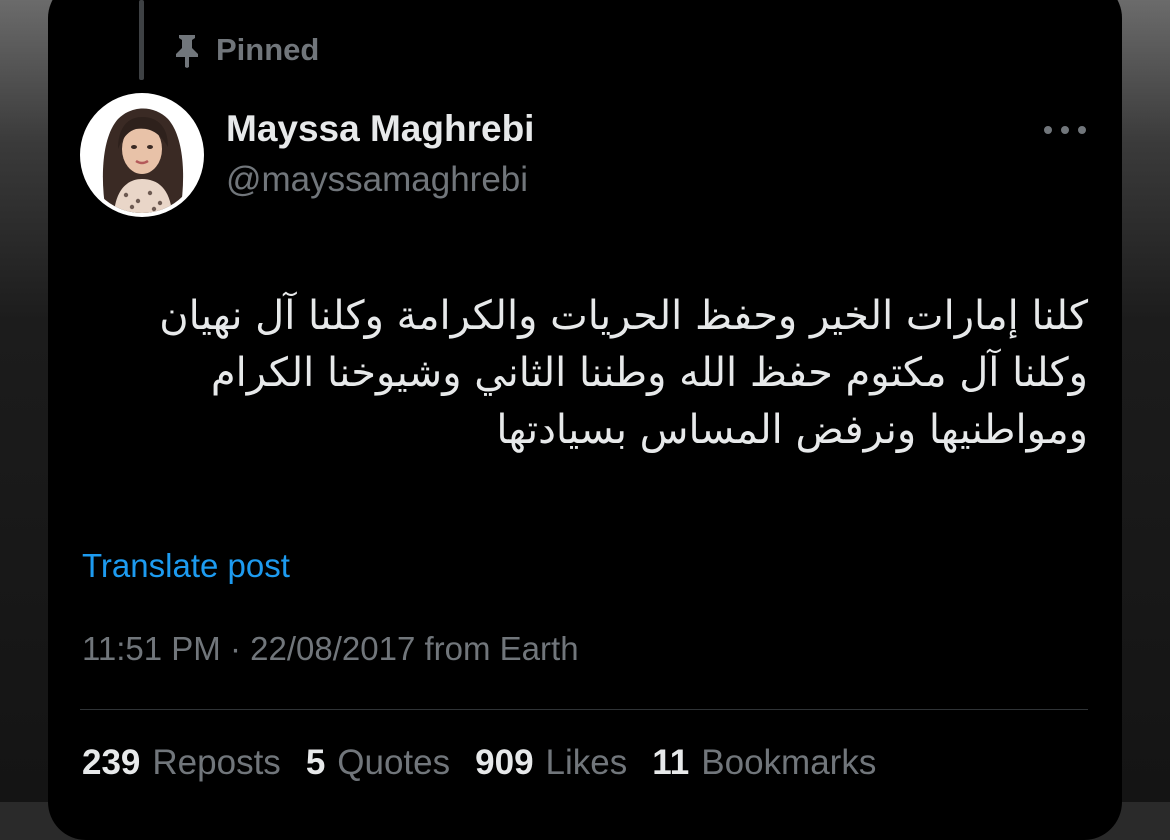  I want to click on quotes-label: Quotes, so click(394, 762).